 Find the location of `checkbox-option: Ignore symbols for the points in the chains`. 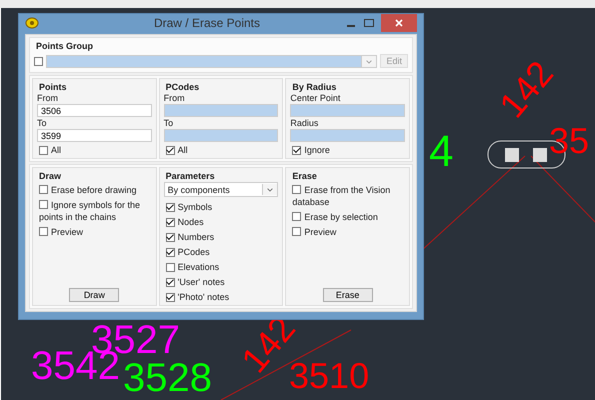

checkbox-option: Ignore symbols for the points in the chains is located at coordinates (94, 210).